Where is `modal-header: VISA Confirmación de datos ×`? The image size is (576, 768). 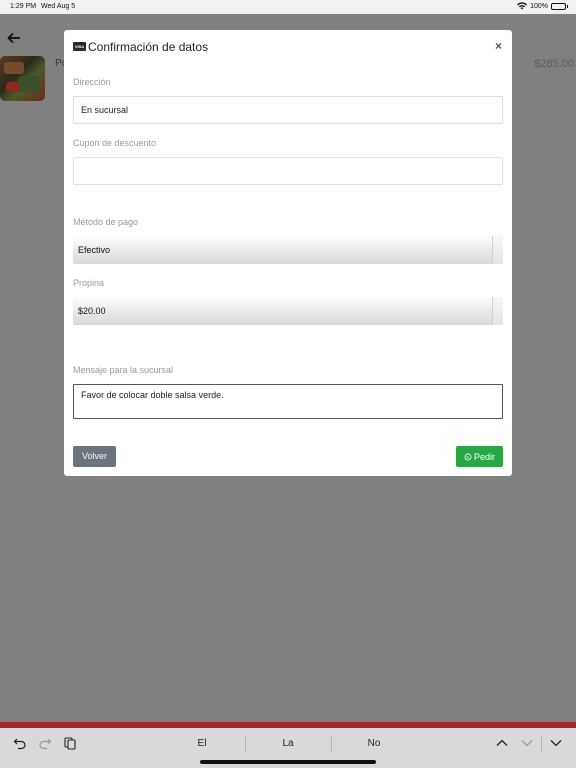
modal-header: VISA Confirmación de datos × is located at coordinates (288, 47).